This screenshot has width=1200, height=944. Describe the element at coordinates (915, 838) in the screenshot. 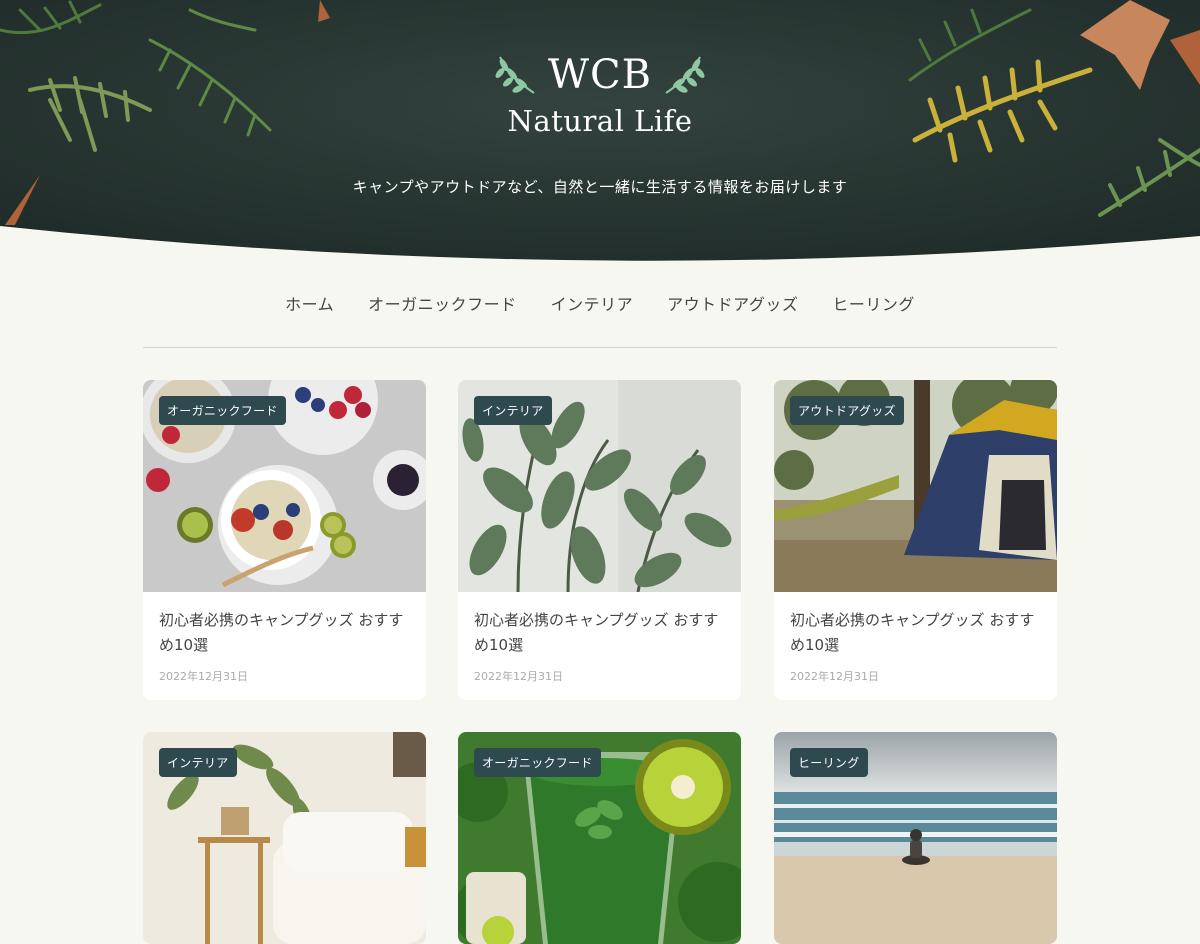

I see `post-card: ヒーリング` at that location.